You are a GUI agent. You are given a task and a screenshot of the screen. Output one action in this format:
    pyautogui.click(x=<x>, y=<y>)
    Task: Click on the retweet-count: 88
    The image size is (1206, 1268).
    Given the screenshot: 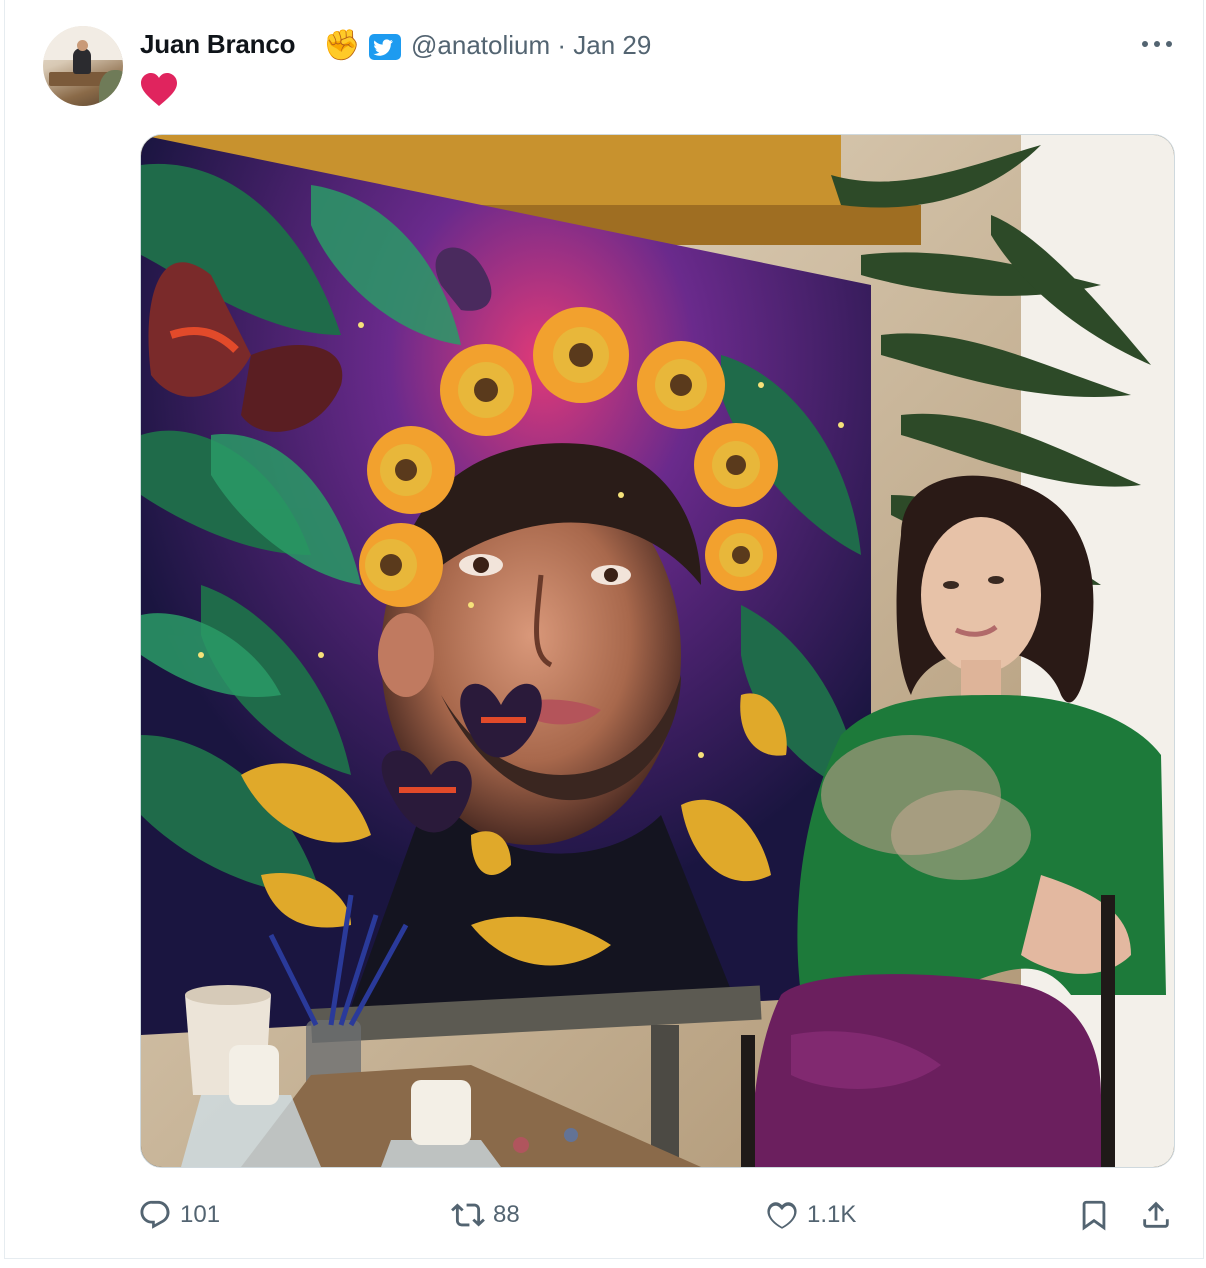 What is the action you would take?
    pyautogui.click(x=506, y=1214)
    